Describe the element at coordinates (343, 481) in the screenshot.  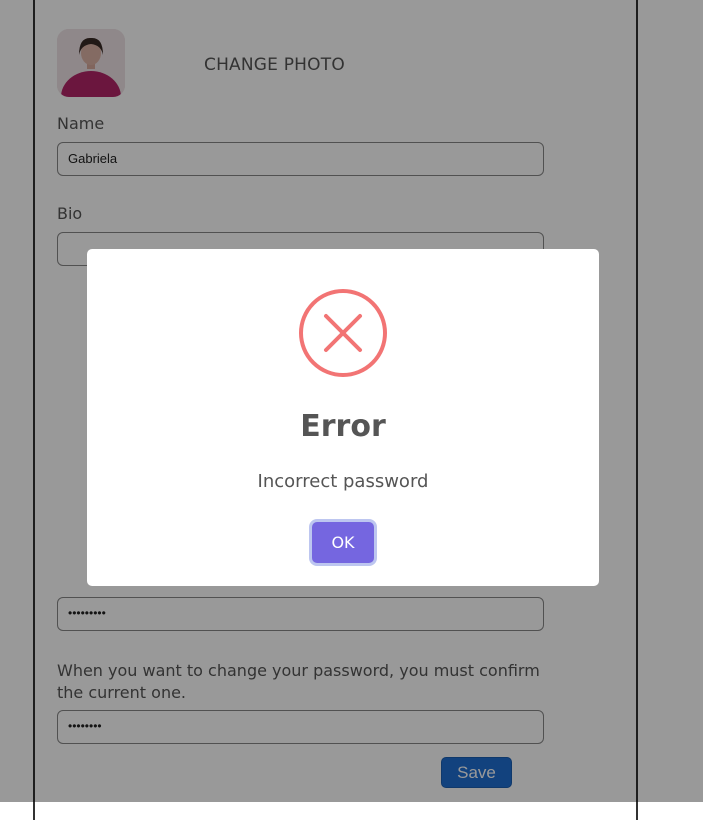
I see `dialog-message: Incorrect password` at that location.